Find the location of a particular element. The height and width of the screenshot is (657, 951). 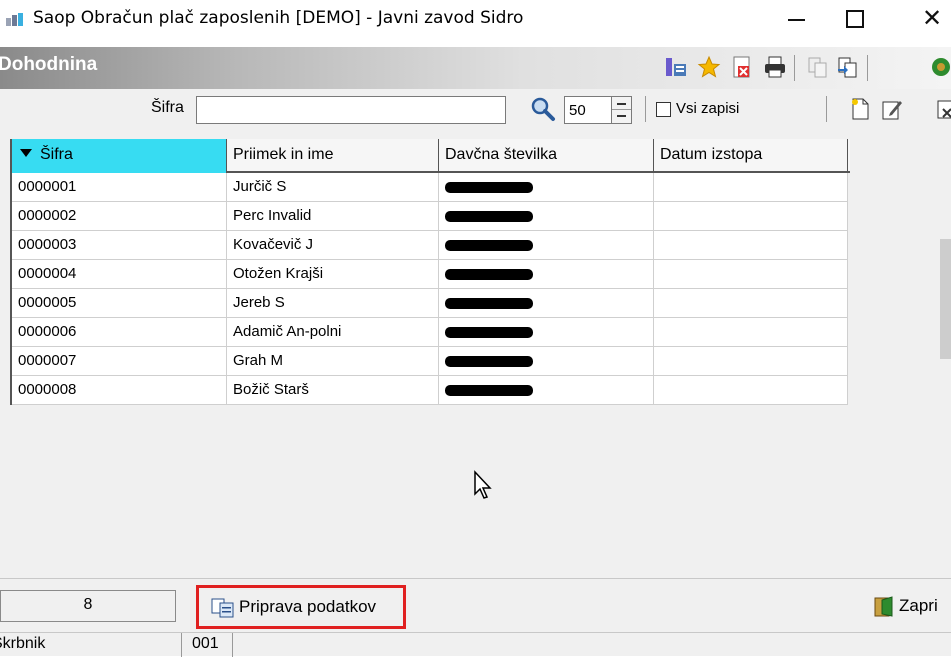

favorite-star-icon is located at coordinates (709, 67).